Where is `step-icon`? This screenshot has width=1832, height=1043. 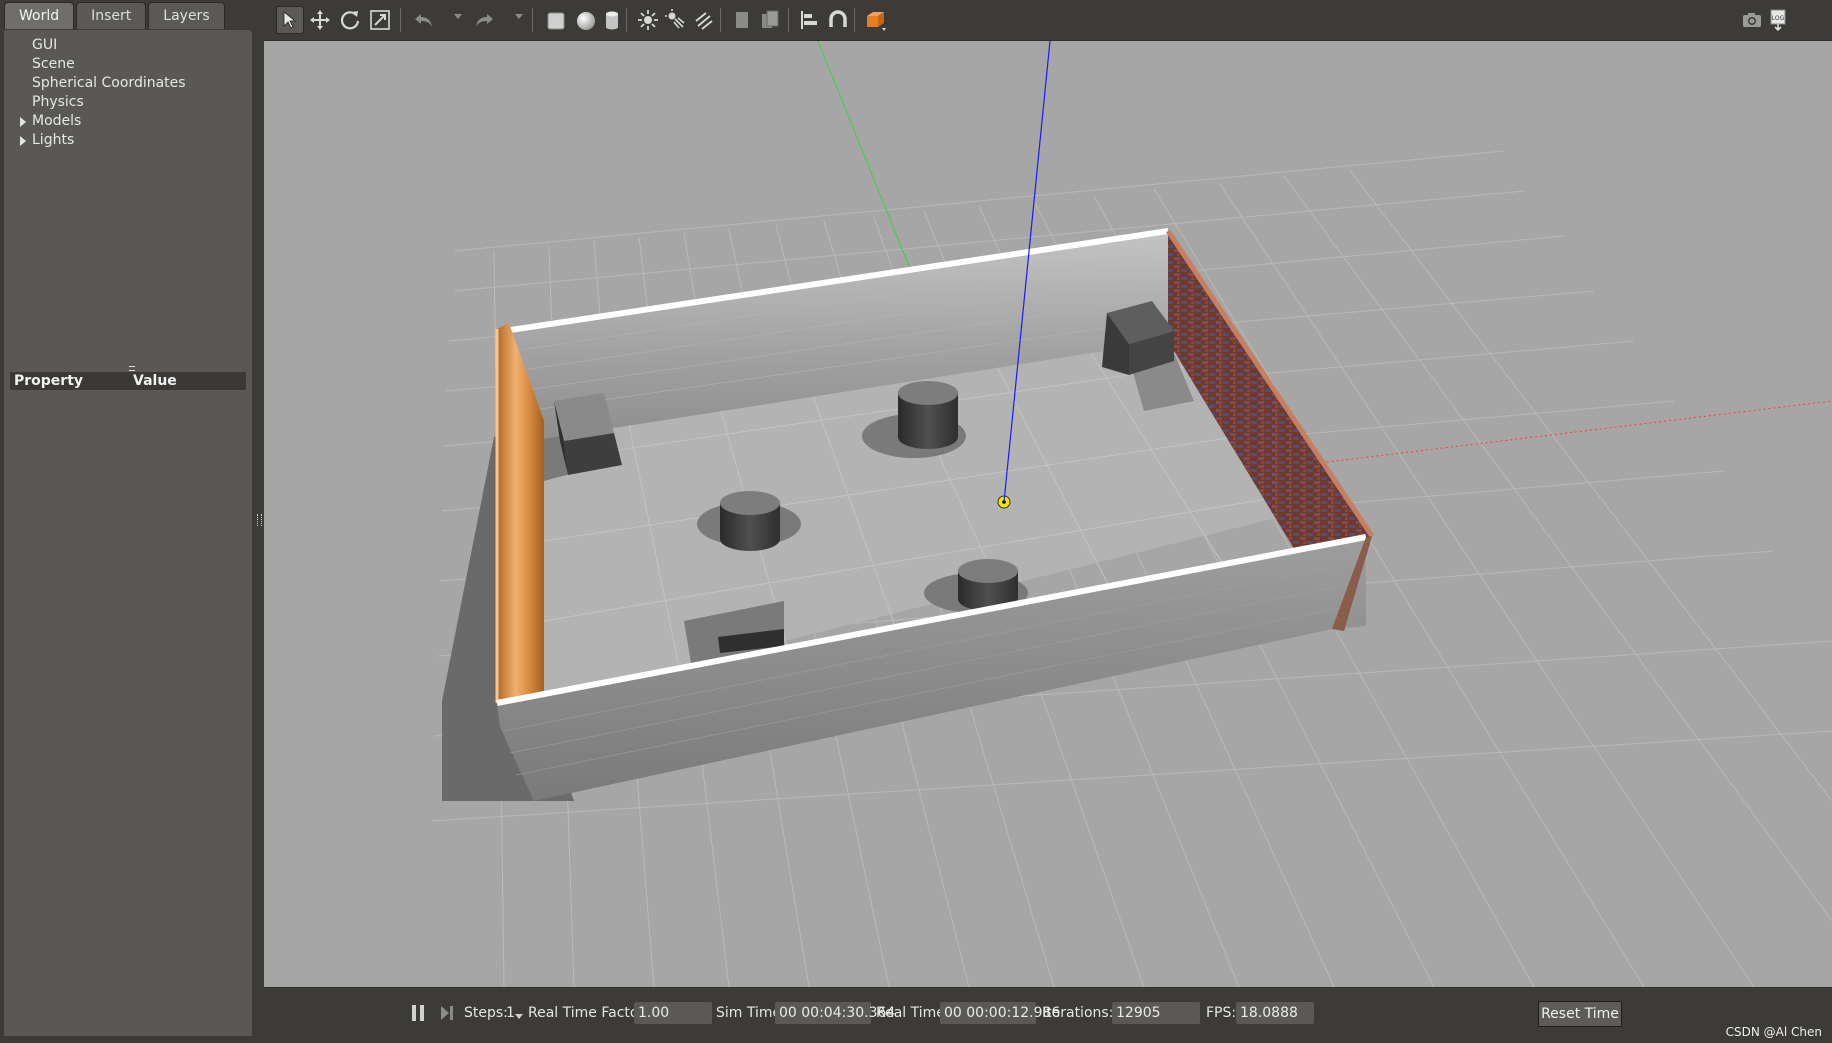 step-icon is located at coordinates (447, 1013).